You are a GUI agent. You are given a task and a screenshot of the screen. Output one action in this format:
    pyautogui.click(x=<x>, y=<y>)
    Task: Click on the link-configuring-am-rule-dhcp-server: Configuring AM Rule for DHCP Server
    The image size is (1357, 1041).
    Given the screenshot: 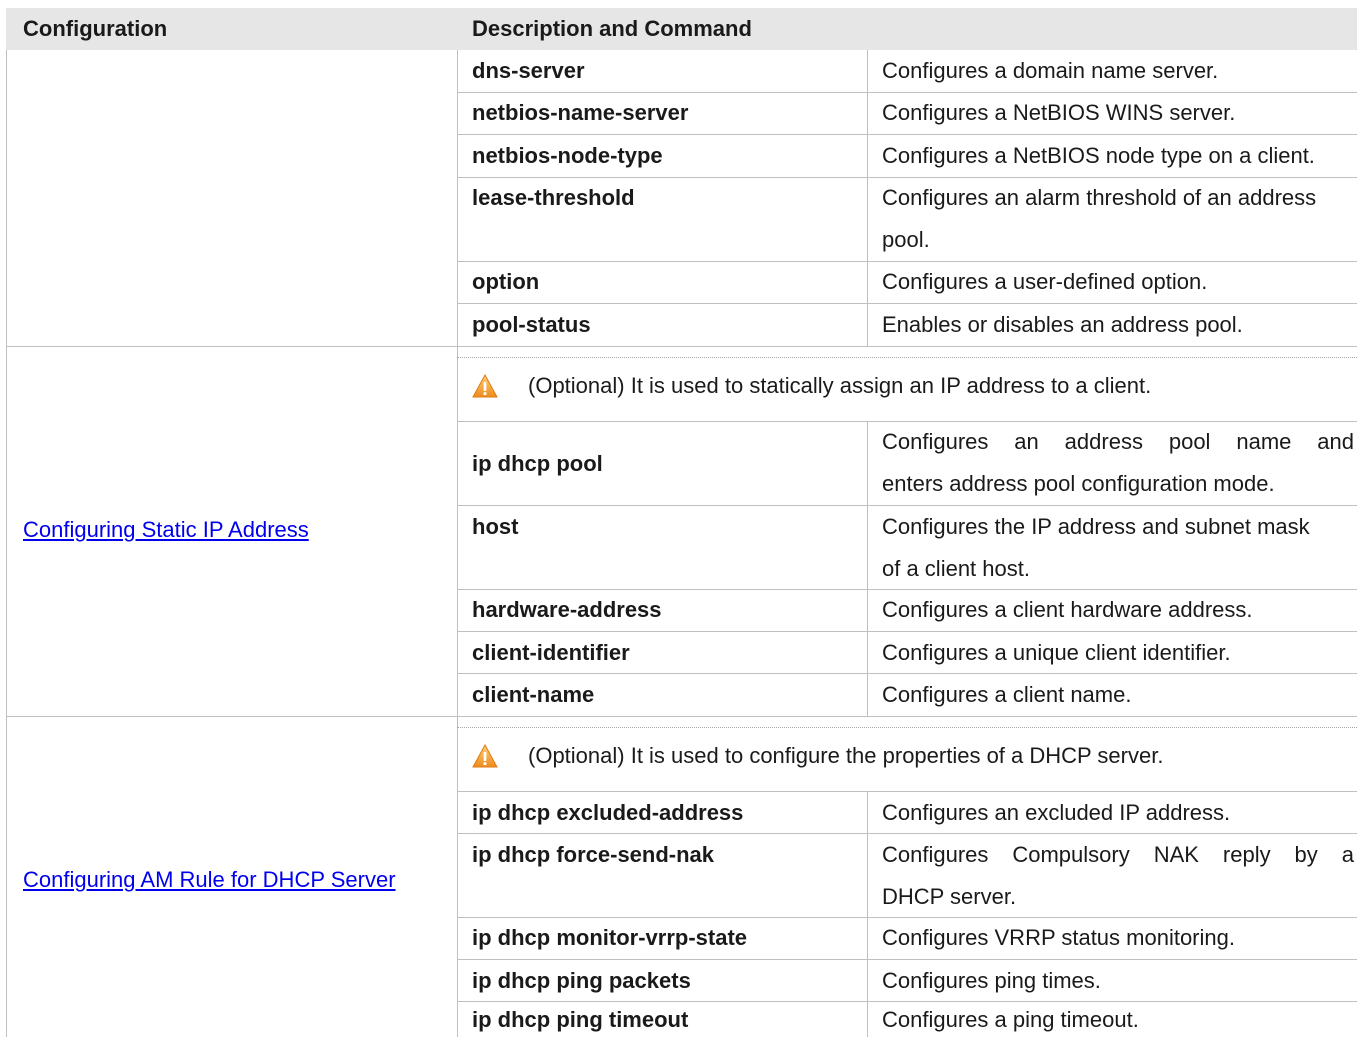 What is the action you would take?
    pyautogui.click(x=209, y=880)
    